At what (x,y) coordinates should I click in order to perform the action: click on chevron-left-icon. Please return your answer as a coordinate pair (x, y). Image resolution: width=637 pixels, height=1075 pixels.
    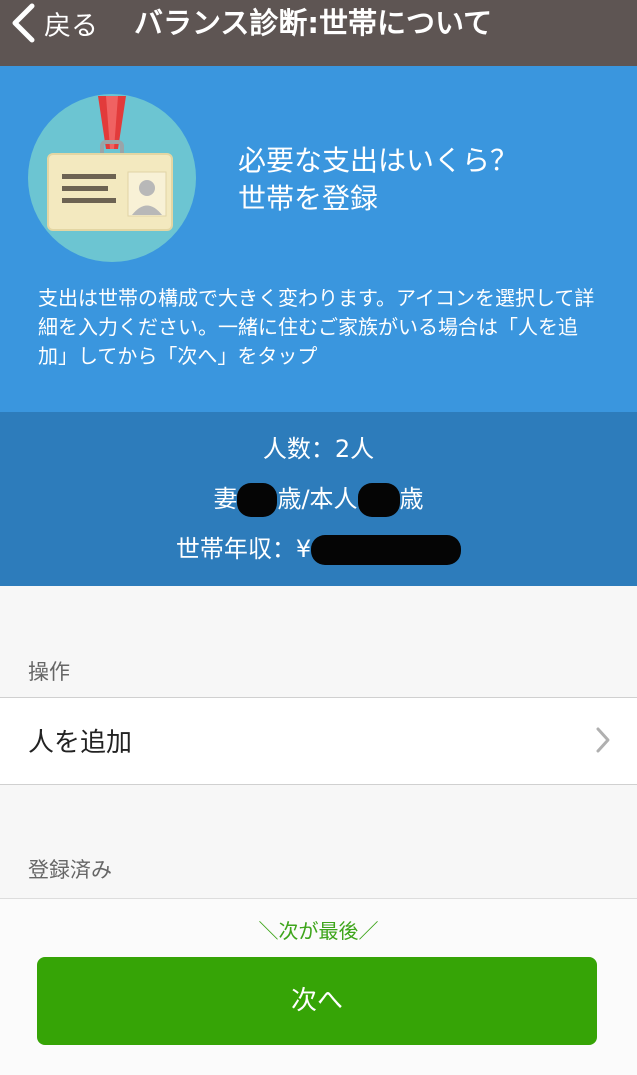
    Looking at the image, I should click on (23, 23).